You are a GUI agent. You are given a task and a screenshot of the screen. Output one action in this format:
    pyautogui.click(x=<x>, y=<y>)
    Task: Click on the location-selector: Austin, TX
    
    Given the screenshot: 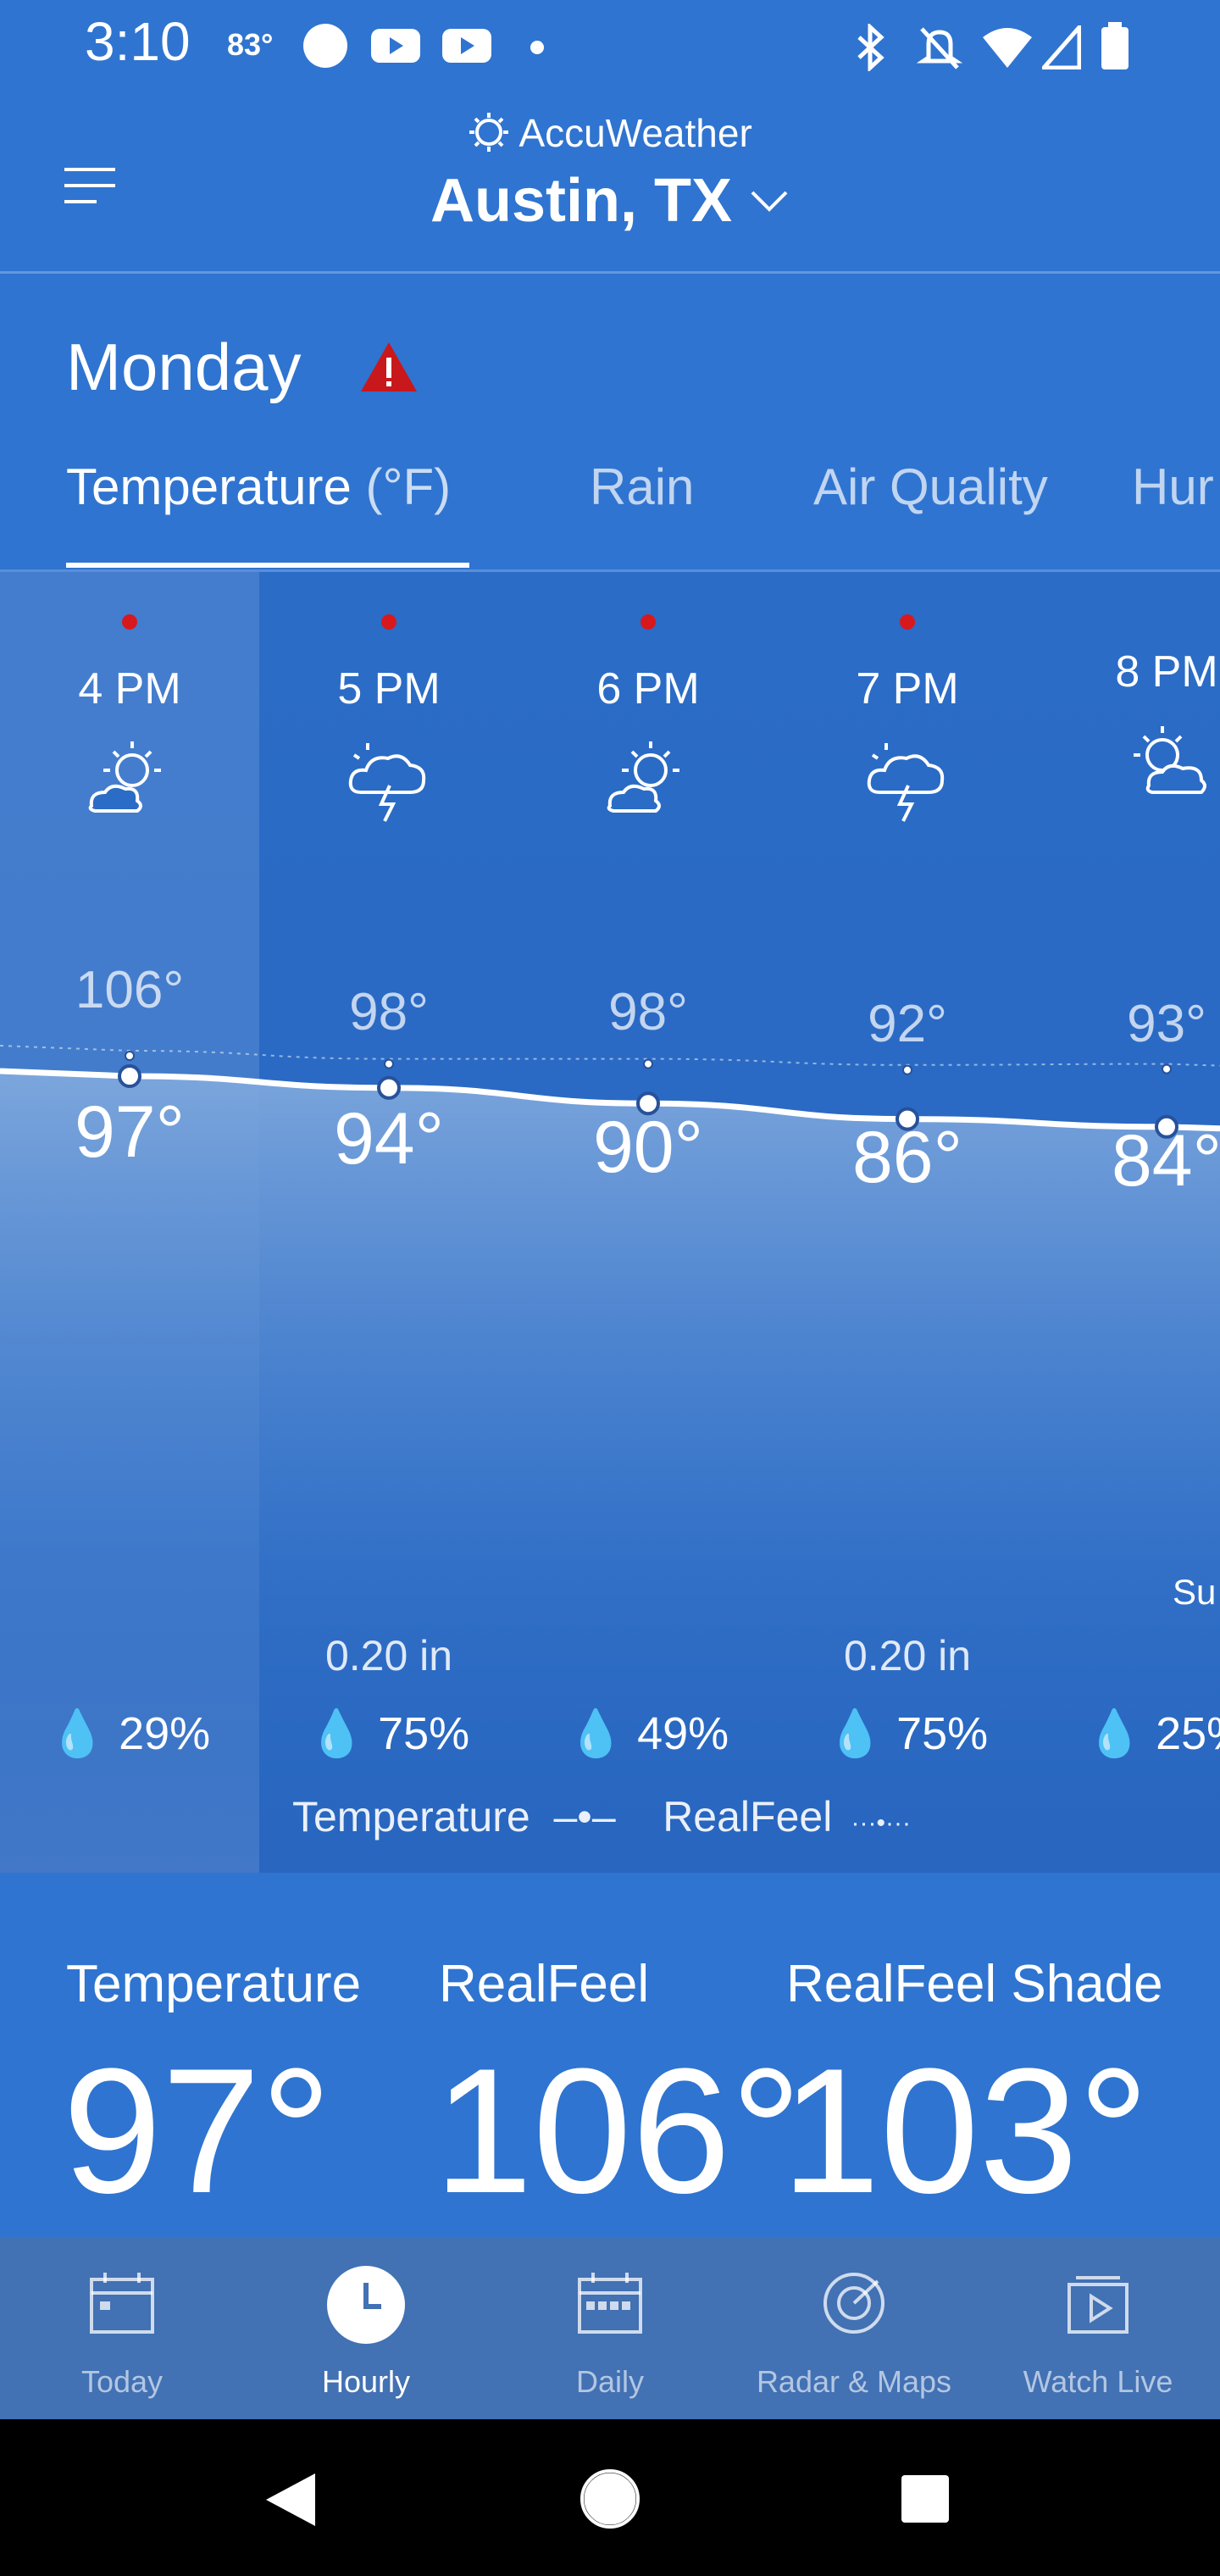 What is the action you would take?
    pyautogui.click(x=610, y=201)
    